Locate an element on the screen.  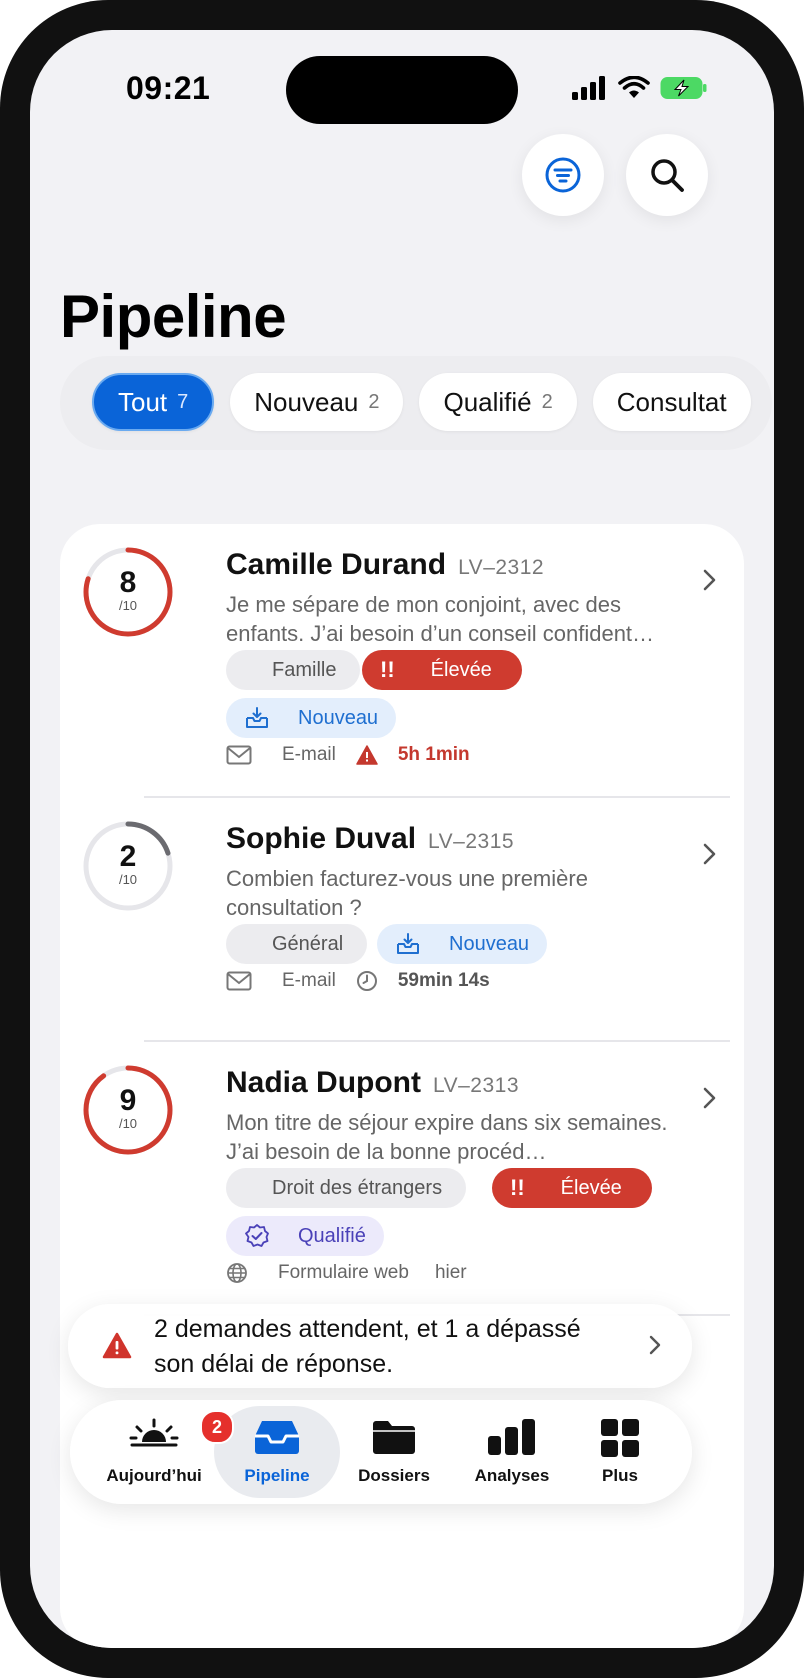
category-tag: Droit des étrangers is located at coordinates (346, 1188).